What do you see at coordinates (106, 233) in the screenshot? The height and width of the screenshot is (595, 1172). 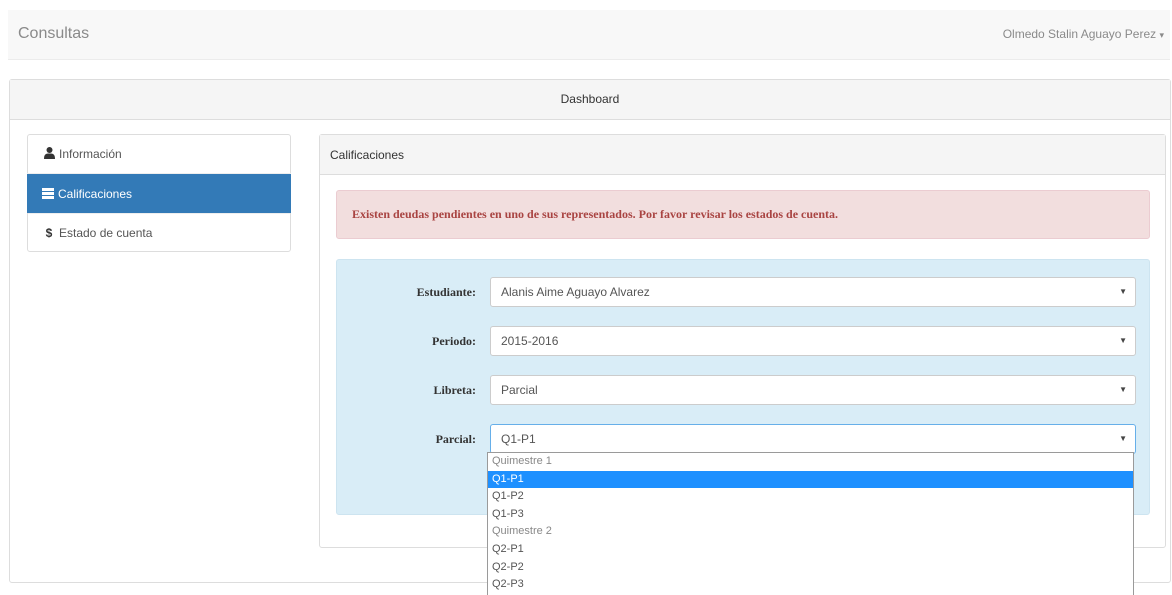 I see `sidebar-item-label: Estado de cuenta` at bounding box center [106, 233].